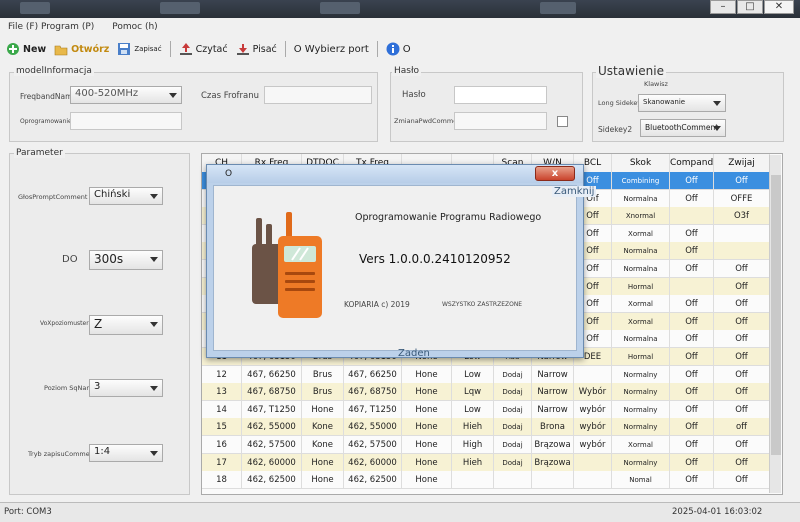 This screenshot has height=522, width=800. What do you see at coordinates (126, 95) in the screenshot?
I see `freqband-select: 400-520MHz` at bounding box center [126, 95].